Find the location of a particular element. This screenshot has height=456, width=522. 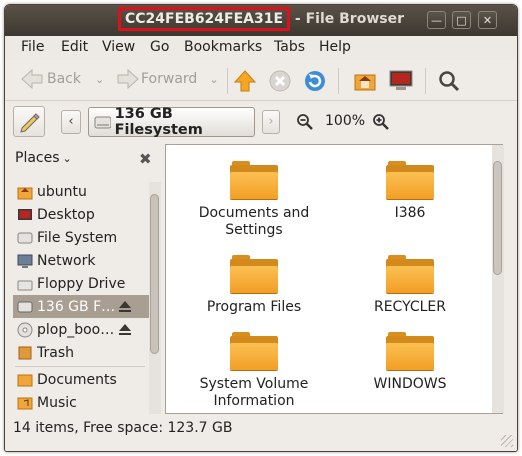

up-arrow-icon is located at coordinates (245, 81).